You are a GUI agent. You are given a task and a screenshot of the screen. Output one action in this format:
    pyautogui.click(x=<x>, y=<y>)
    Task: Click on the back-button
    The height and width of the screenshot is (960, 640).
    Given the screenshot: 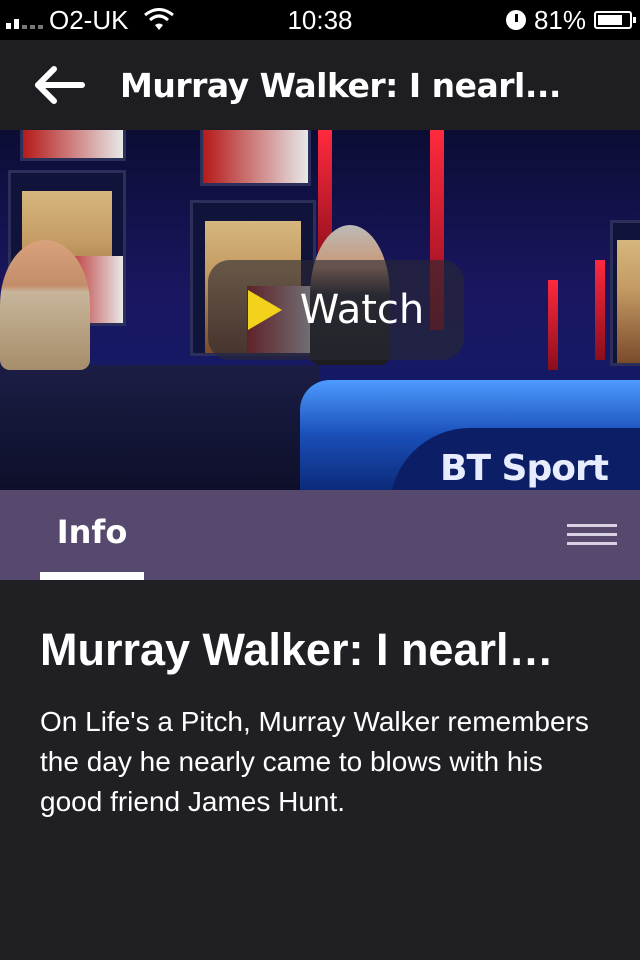 What is the action you would take?
    pyautogui.click(x=60, y=85)
    